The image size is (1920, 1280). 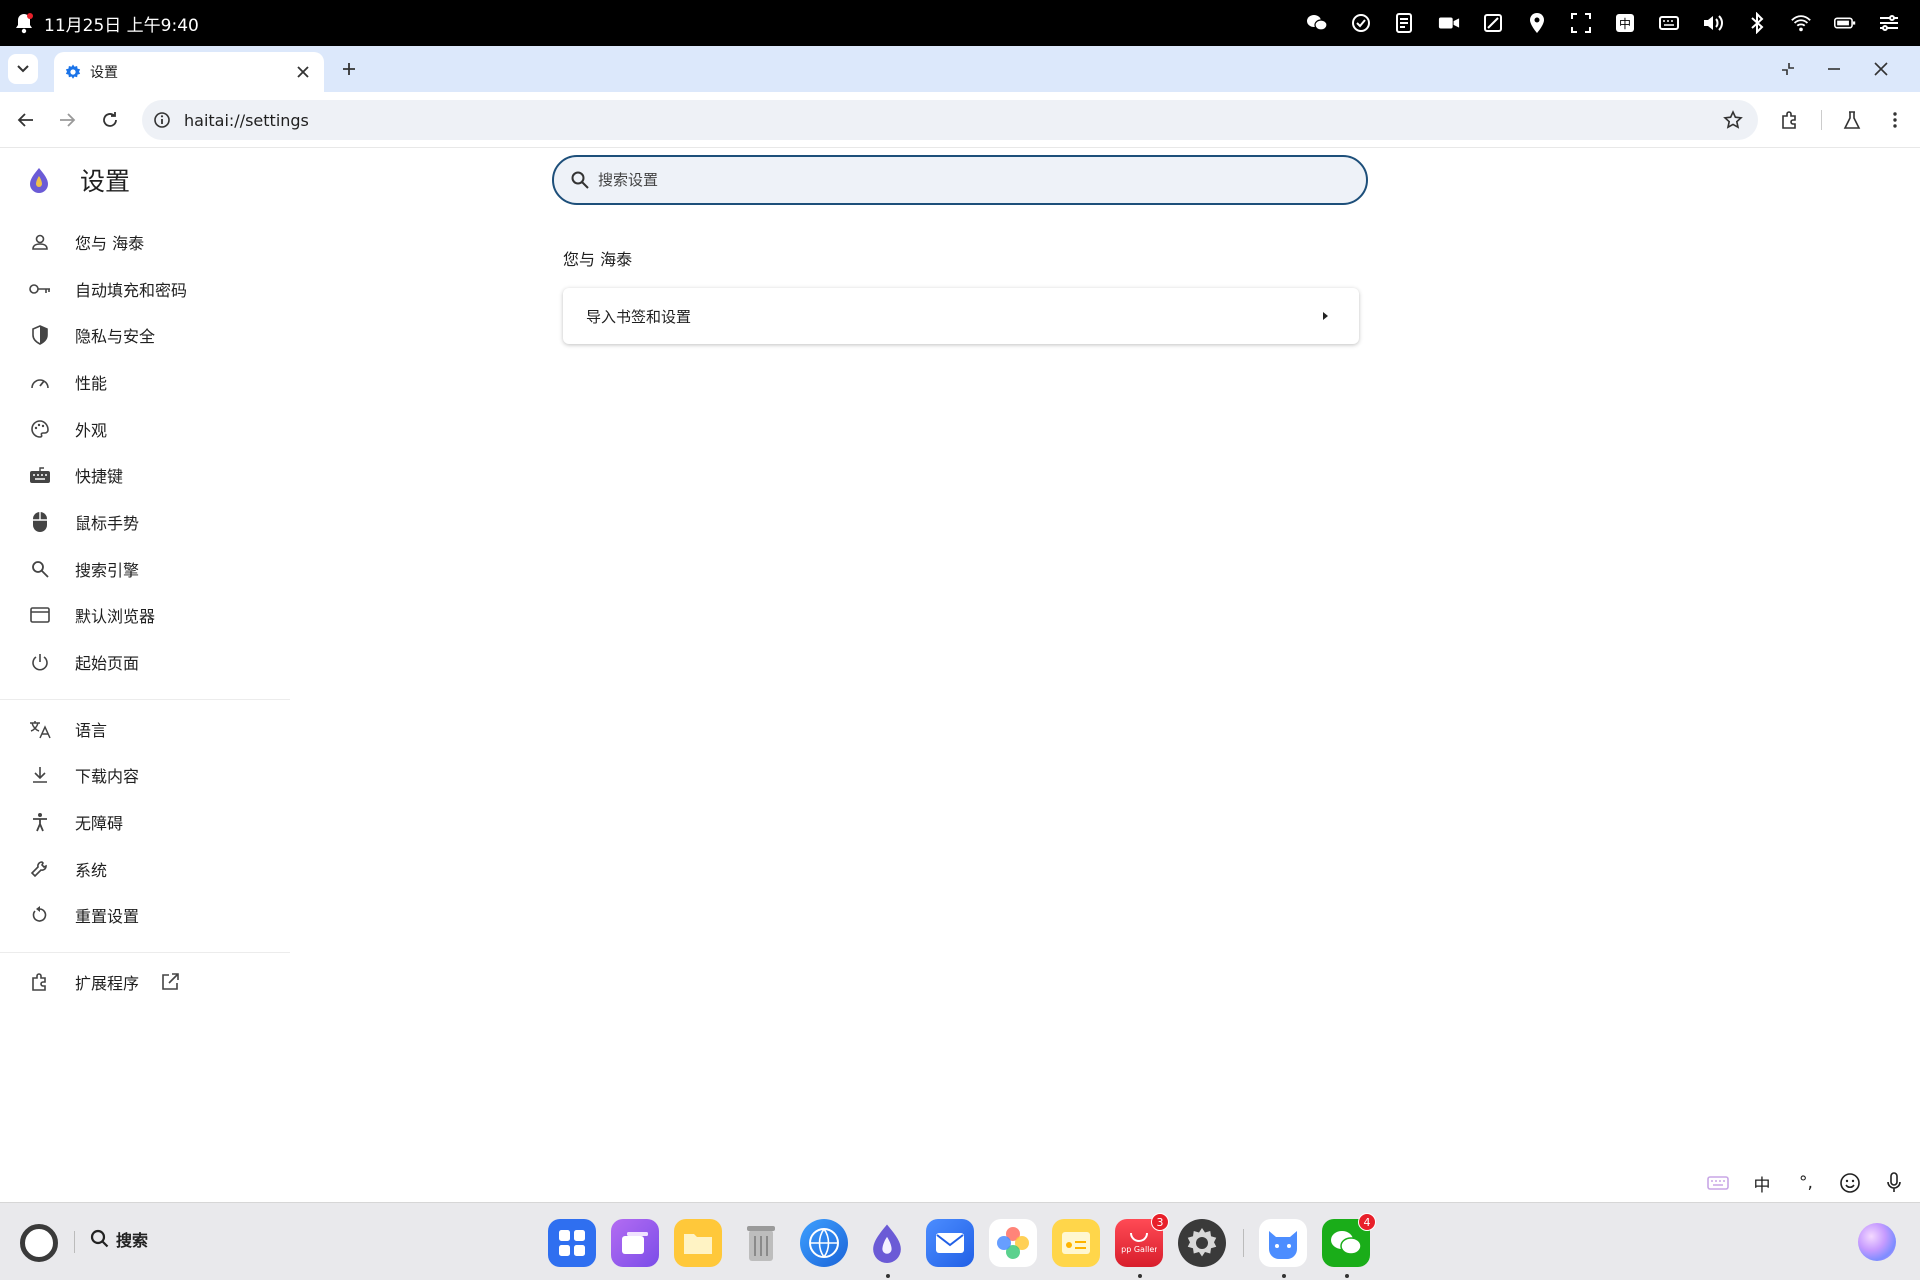 I want to click on restore-window-button, so click(x=1788, y=69).